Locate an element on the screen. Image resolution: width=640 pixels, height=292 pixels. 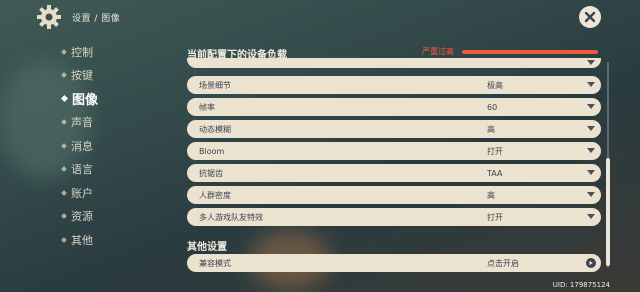
sidebar-item-label: 账户 is located at coordinates (82, 193).